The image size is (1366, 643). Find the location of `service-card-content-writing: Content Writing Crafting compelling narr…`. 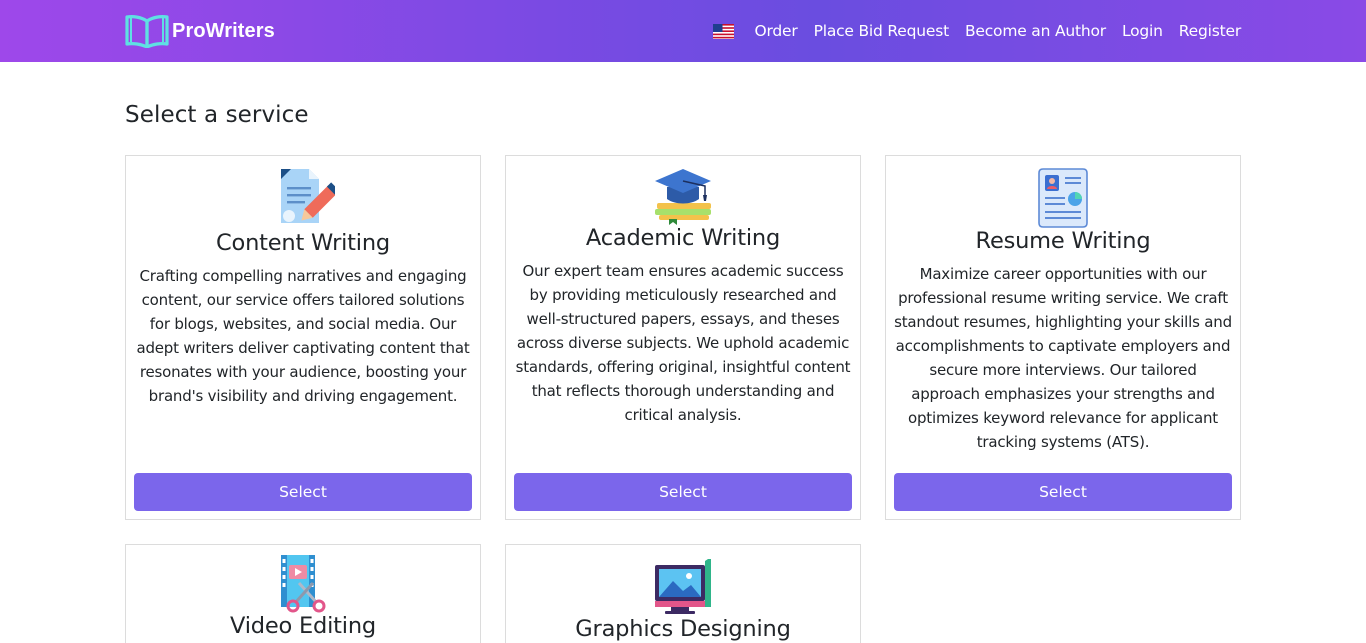

service-card-content-writing: Content Writing Crafting compelling narr… is located at coordinates (303, 337).